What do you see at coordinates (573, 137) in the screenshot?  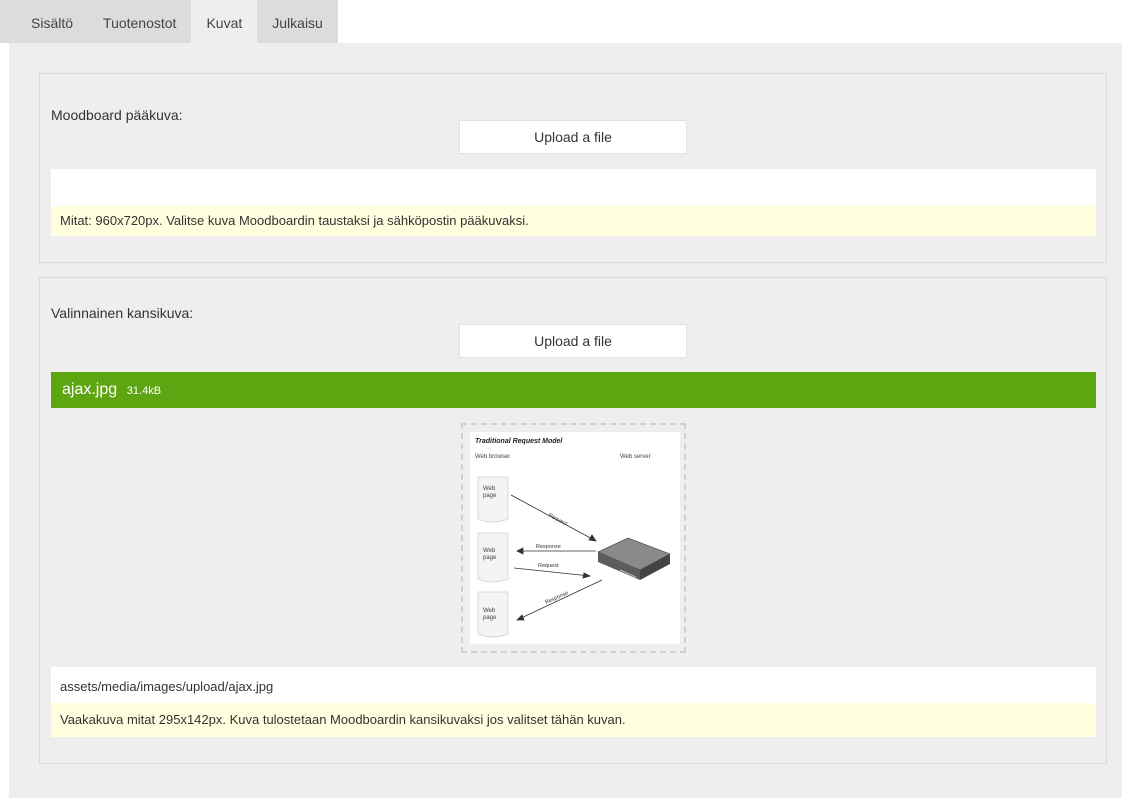 I see `main-image-upload-button: Upload a file` at bounding box center [573, 137].